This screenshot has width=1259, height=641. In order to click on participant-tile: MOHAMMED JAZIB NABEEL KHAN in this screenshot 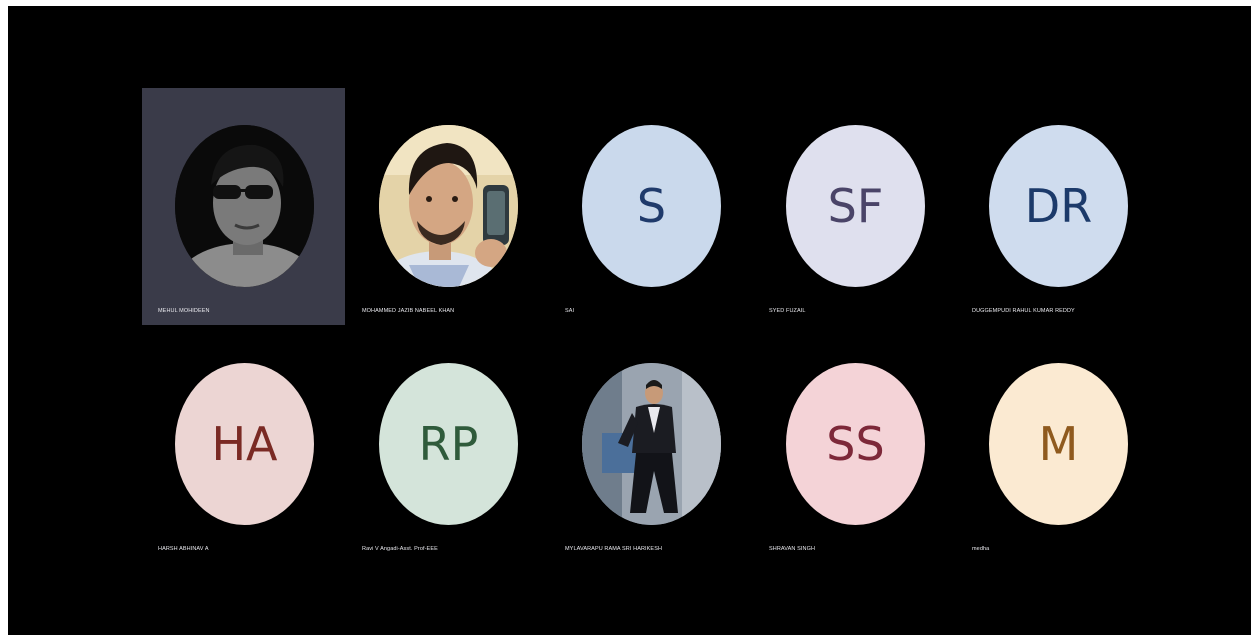, I will do `click(447, 206)`.